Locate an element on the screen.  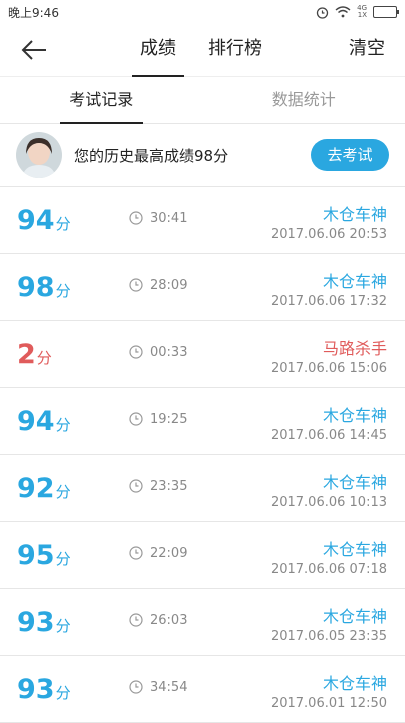
status-bar: 晚上9:46 4G 1X is located at coordinates (202, 12).